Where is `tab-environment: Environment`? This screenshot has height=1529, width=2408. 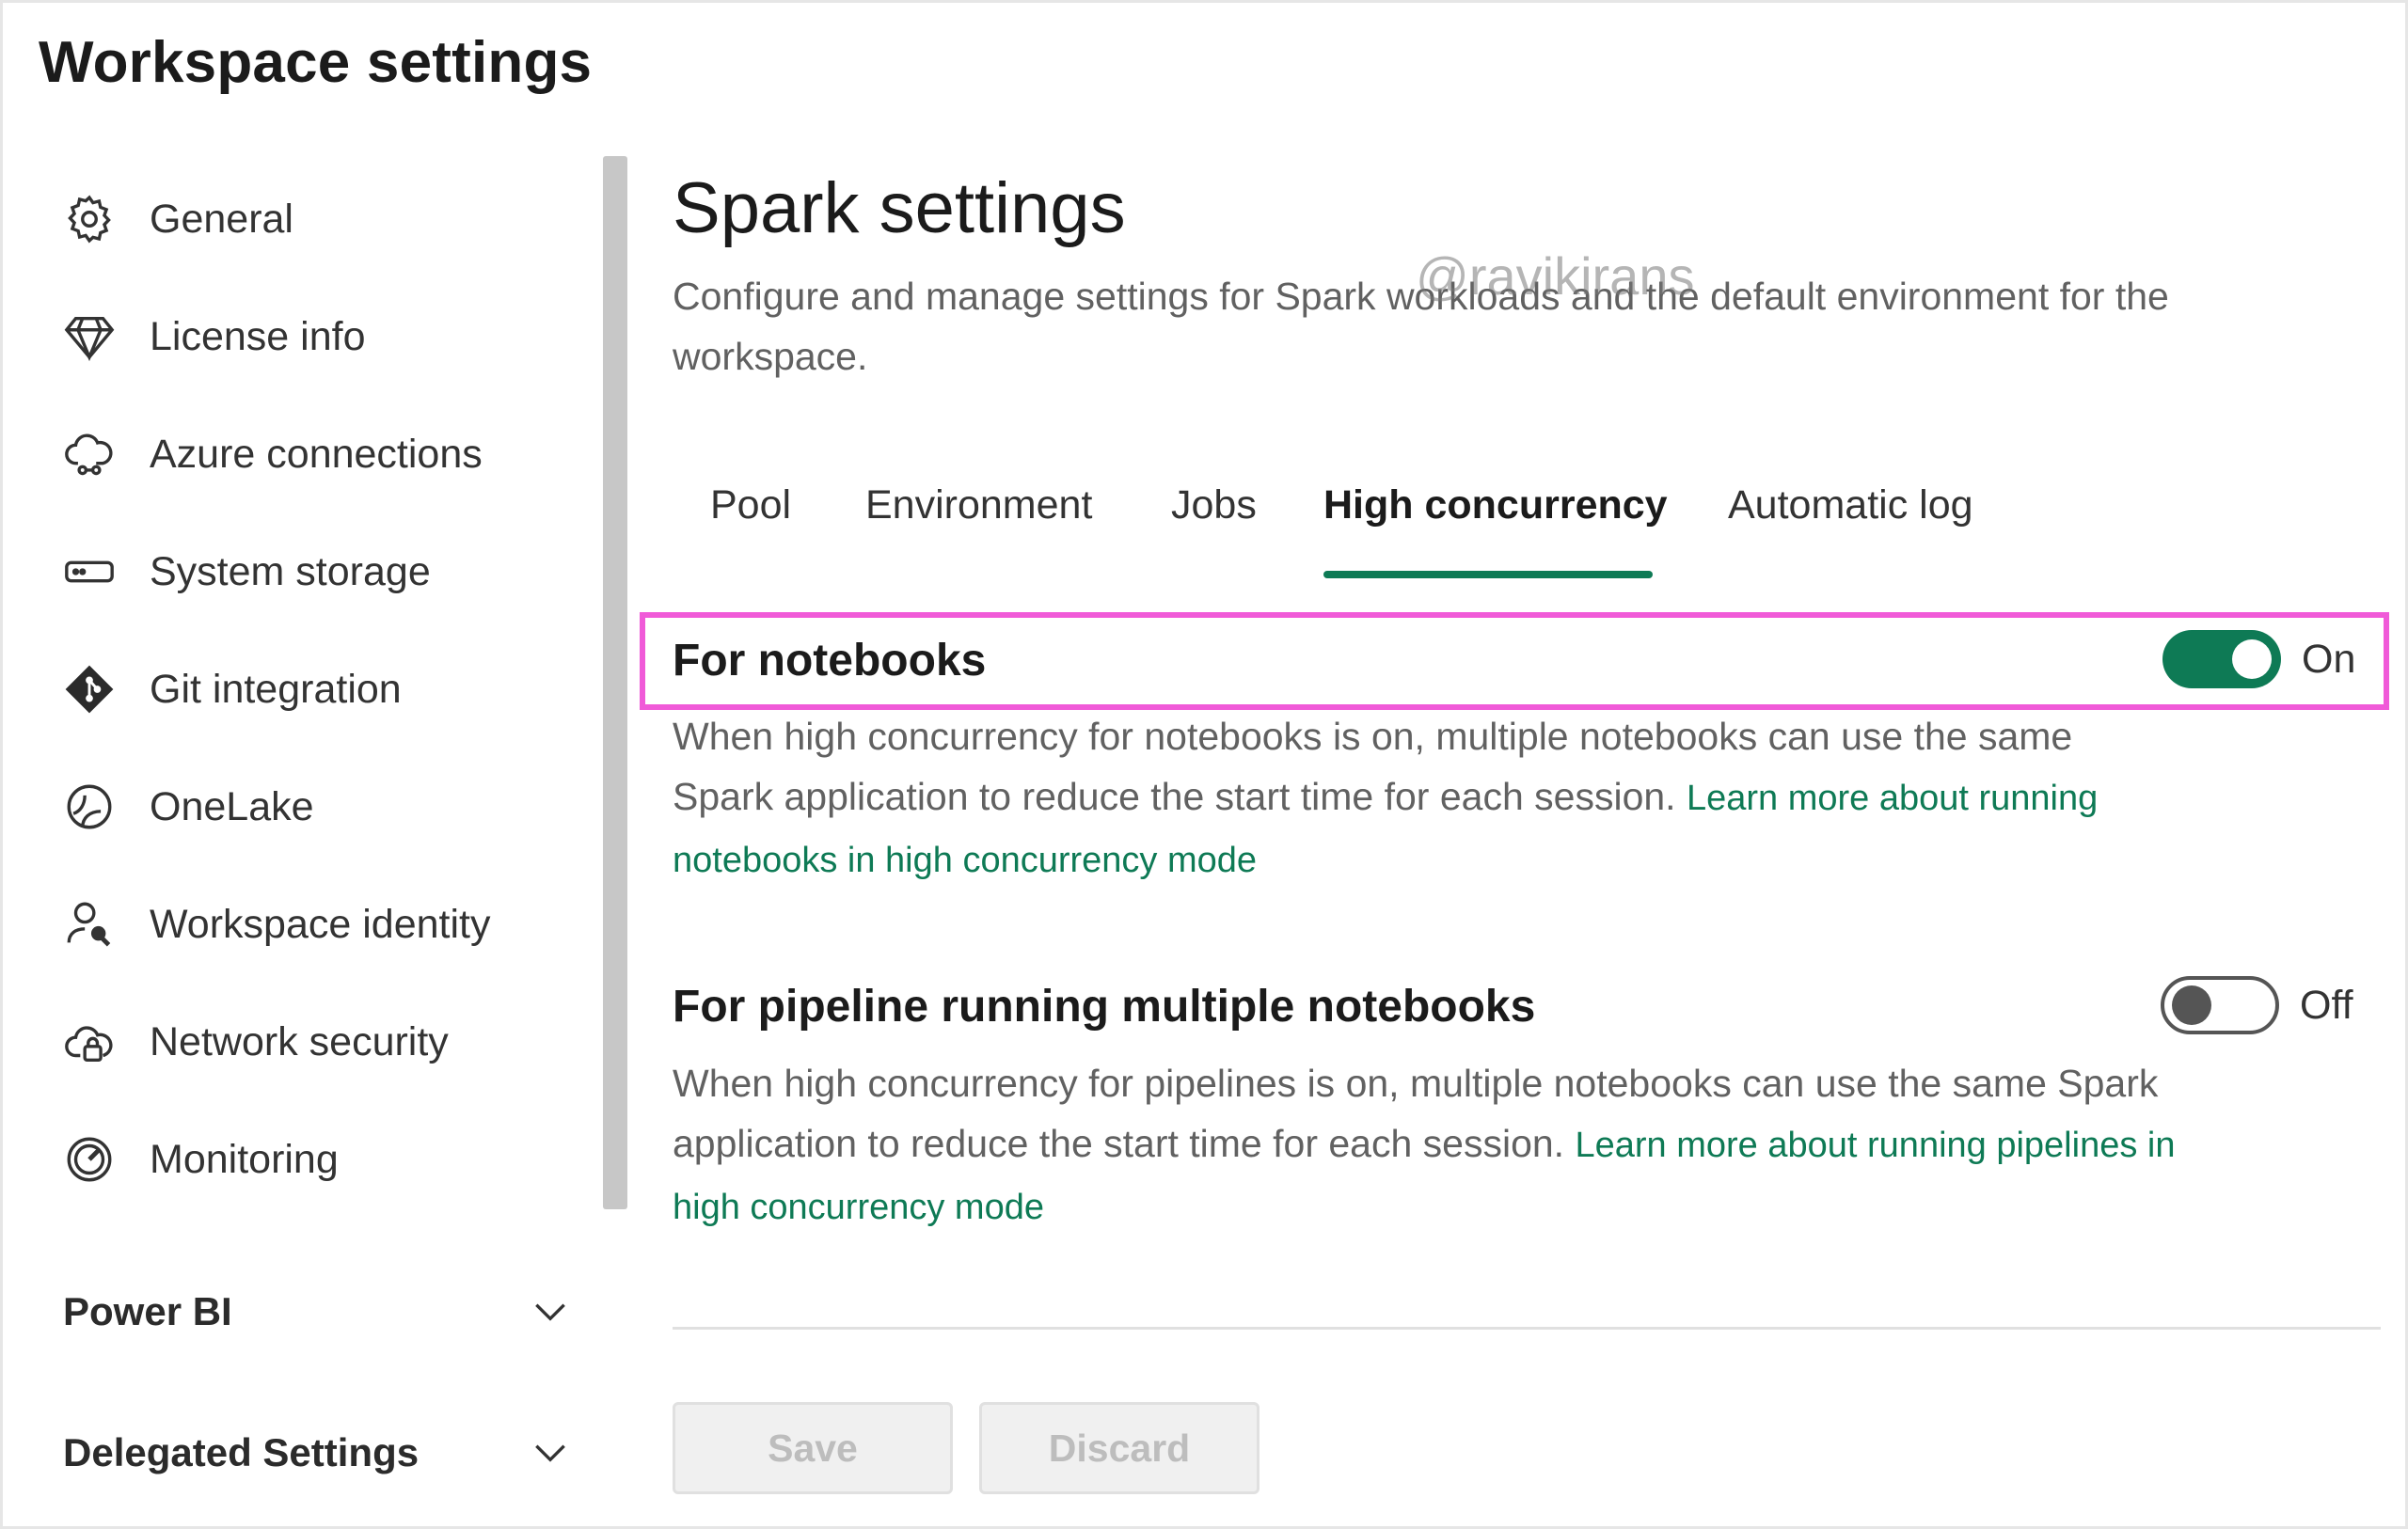
tab-environment: Environment is located at coordinates (979, 529).